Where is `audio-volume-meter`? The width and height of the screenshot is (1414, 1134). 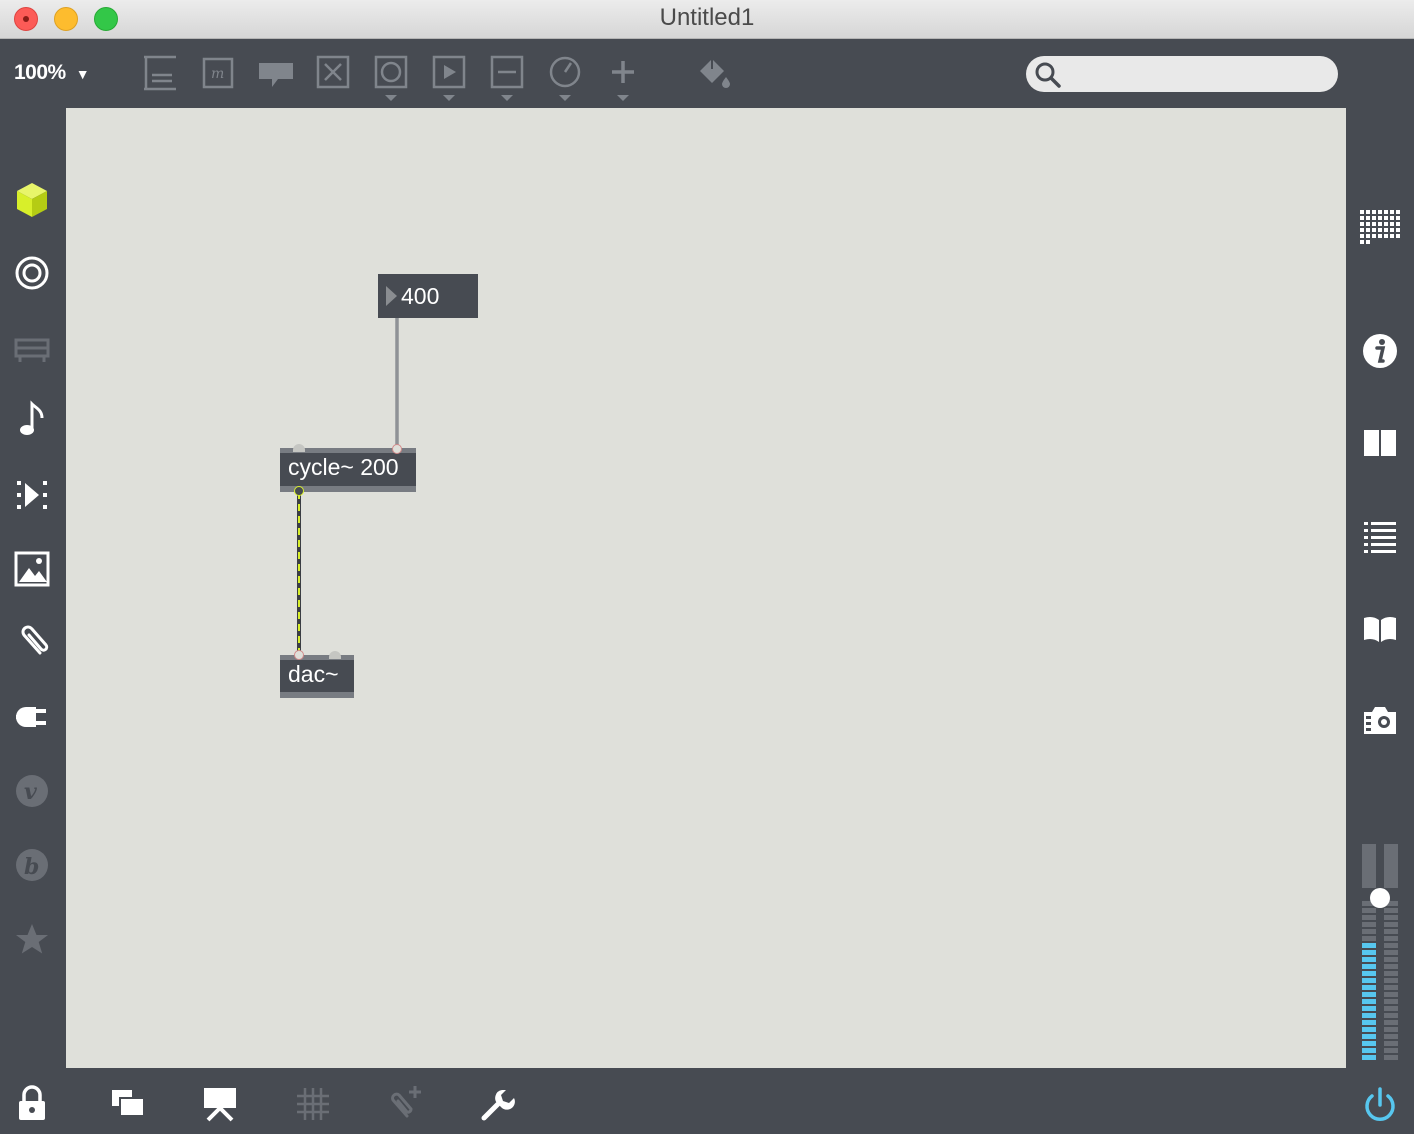
audio-volume-meter is located at coordinates (1382, 952).